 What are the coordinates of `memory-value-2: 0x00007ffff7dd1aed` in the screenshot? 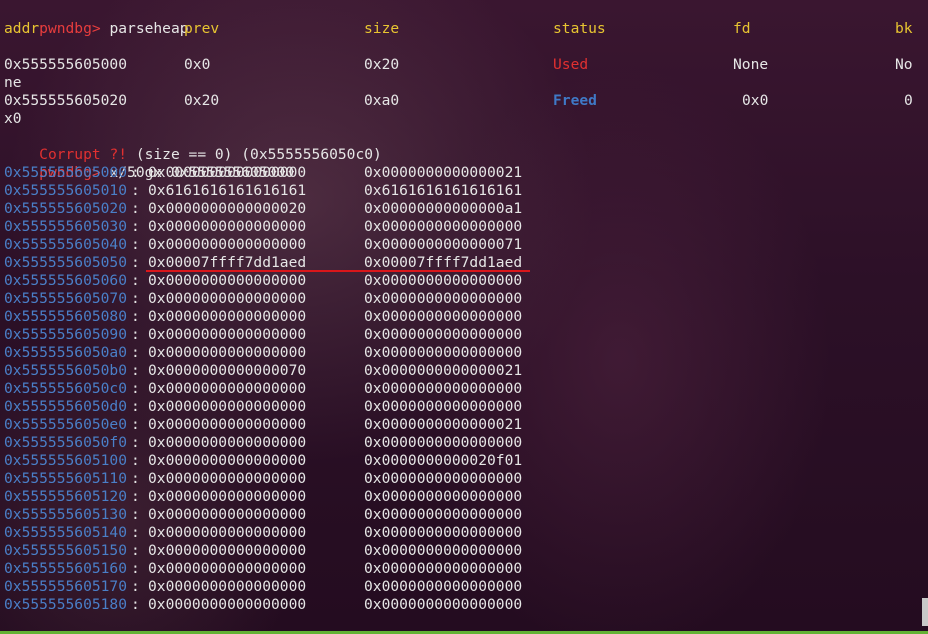 It's located at (443, 262).